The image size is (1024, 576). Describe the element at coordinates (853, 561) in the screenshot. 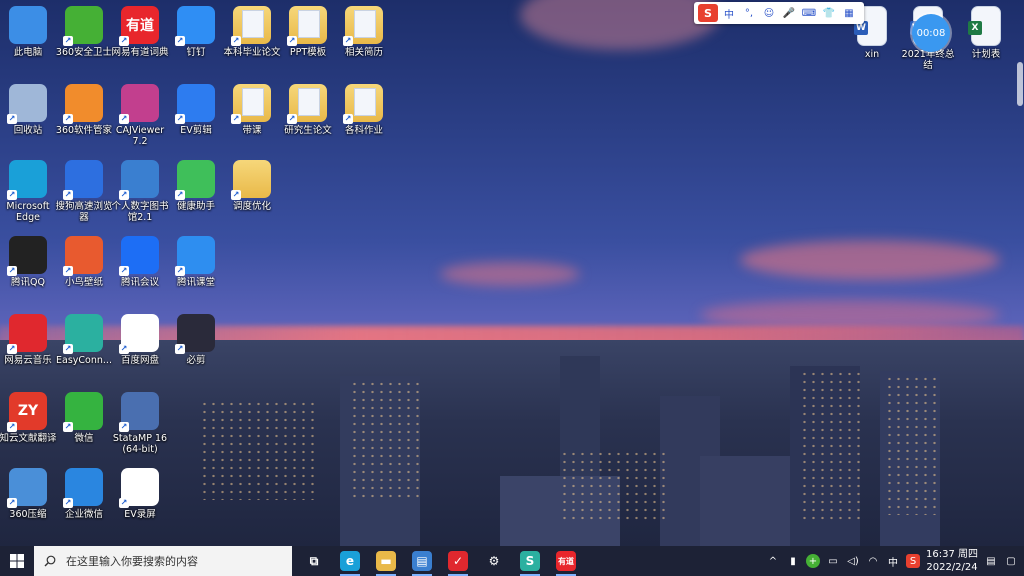

I see `volume-icon: ◁)` at that location.